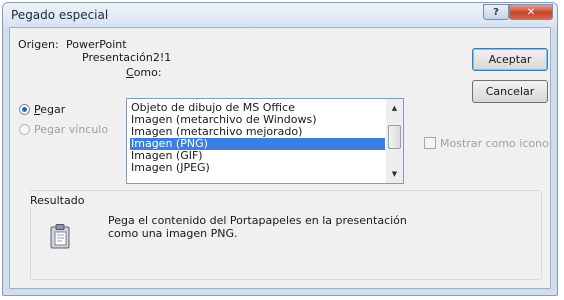  I want to click on title-bar: Pegado especial ? ✕, so click(280, 15).